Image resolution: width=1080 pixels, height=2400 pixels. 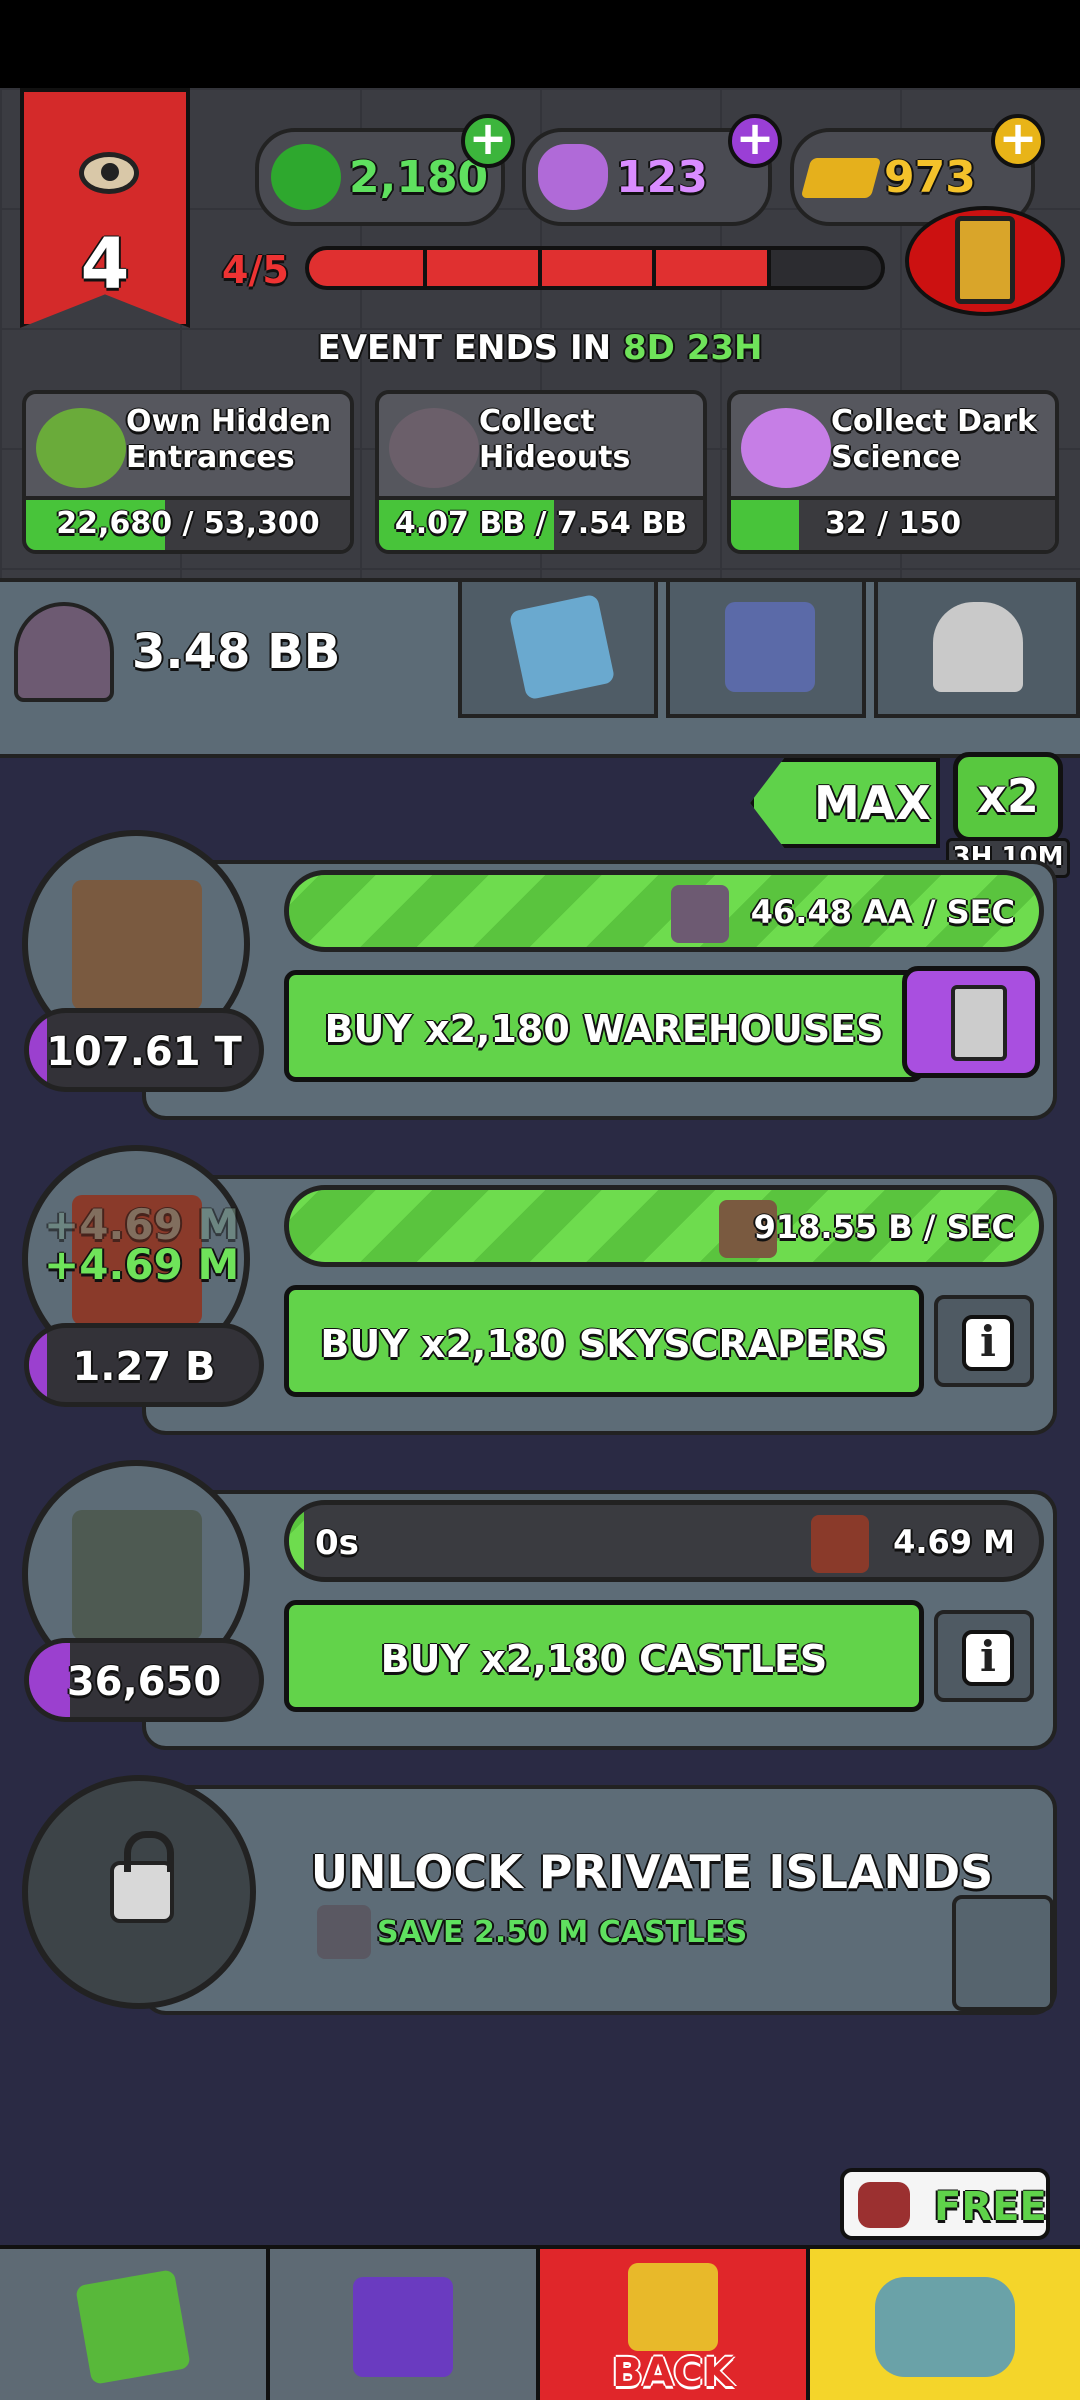 What do you see at coordinates (841, 178) in the screenshot?
I see `gold-bar-icon` at bounding box center [841, 178].